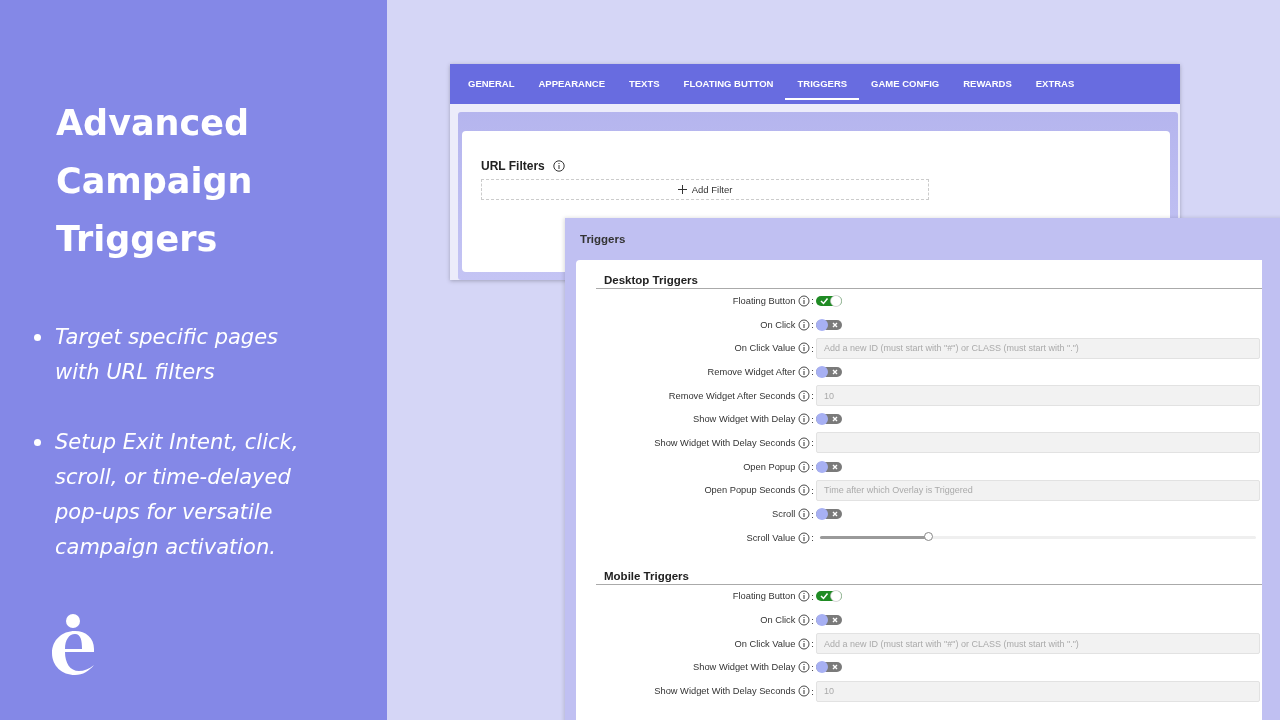 This screenshot has height=720, width=1280. Describe the element at coordinates (571, 84) in the screenshot. I see `tab: APPEARANCE` at that location.